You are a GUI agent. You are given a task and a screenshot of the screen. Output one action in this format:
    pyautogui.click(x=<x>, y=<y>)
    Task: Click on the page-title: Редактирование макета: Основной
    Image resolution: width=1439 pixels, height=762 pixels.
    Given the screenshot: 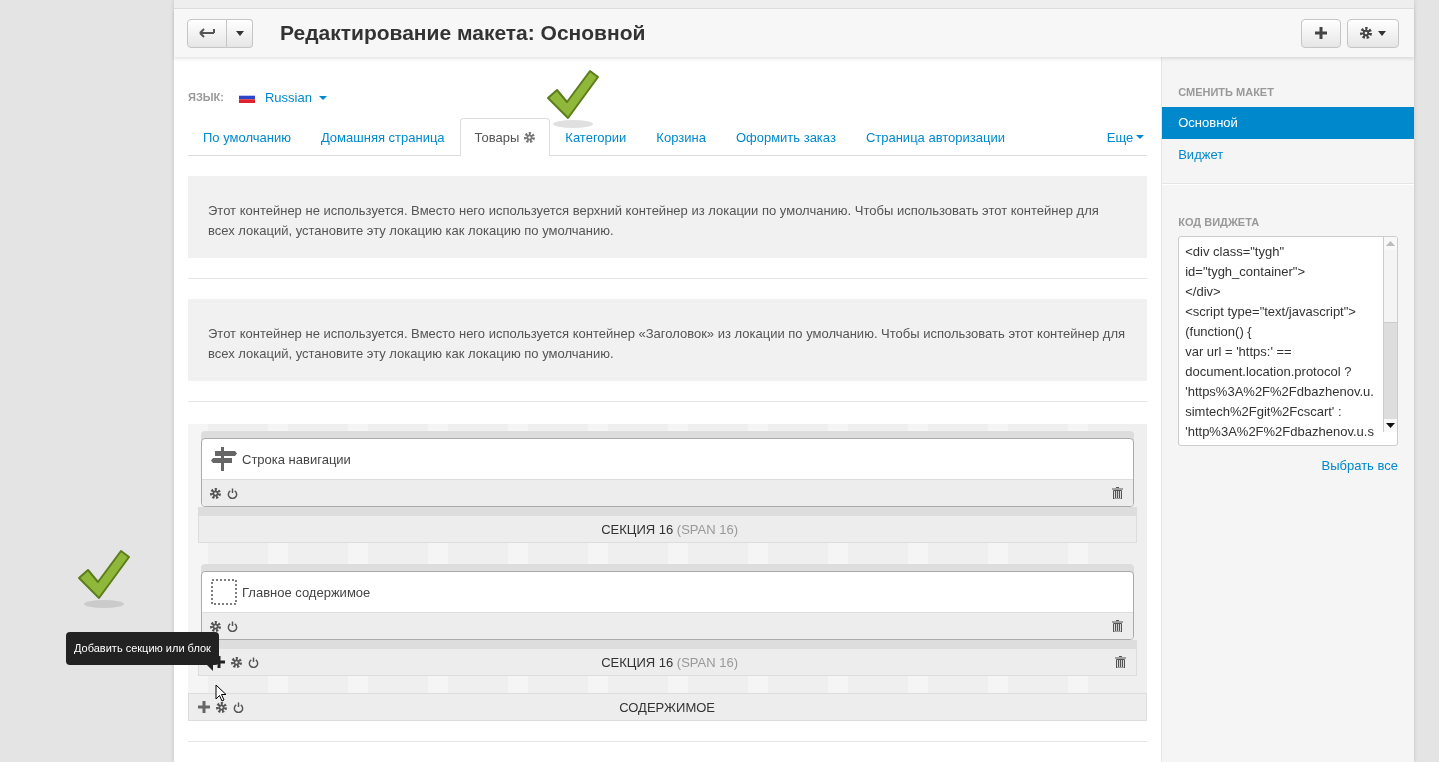 What is the action you would take?
    pyautogui.click(x=463, y=33)
    